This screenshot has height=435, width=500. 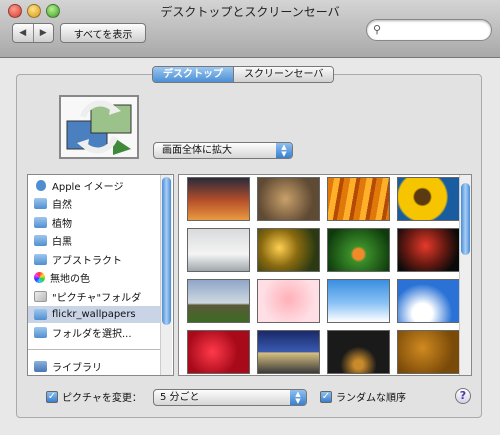 I want to click on green-leaf-wallpaper, so click(x=358, y=250).